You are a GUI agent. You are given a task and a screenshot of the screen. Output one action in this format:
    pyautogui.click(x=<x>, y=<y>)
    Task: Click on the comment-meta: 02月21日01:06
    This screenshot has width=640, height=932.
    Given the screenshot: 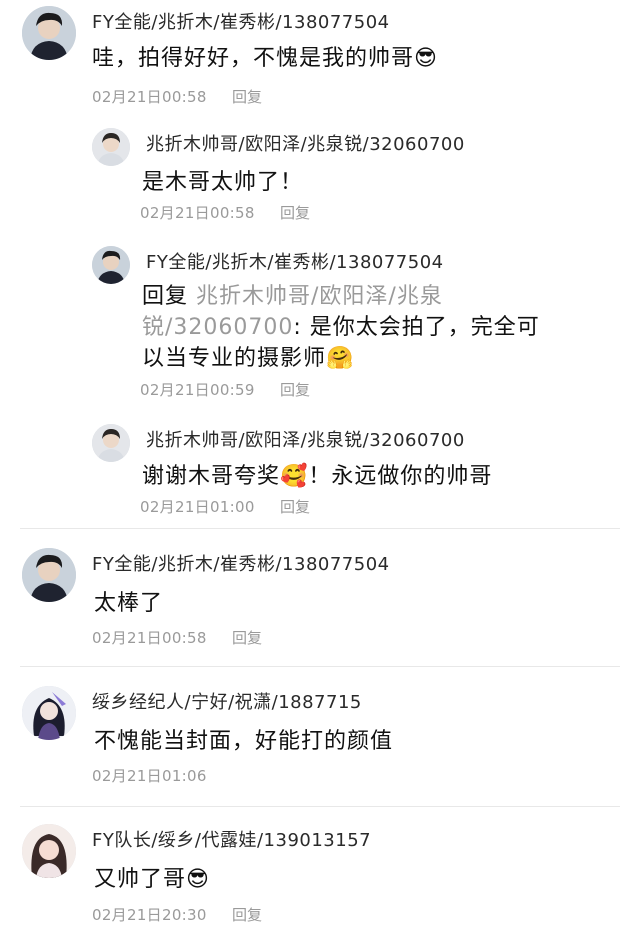 What is the action you would take?
    pyautogui.click(x=149, y=775)
    